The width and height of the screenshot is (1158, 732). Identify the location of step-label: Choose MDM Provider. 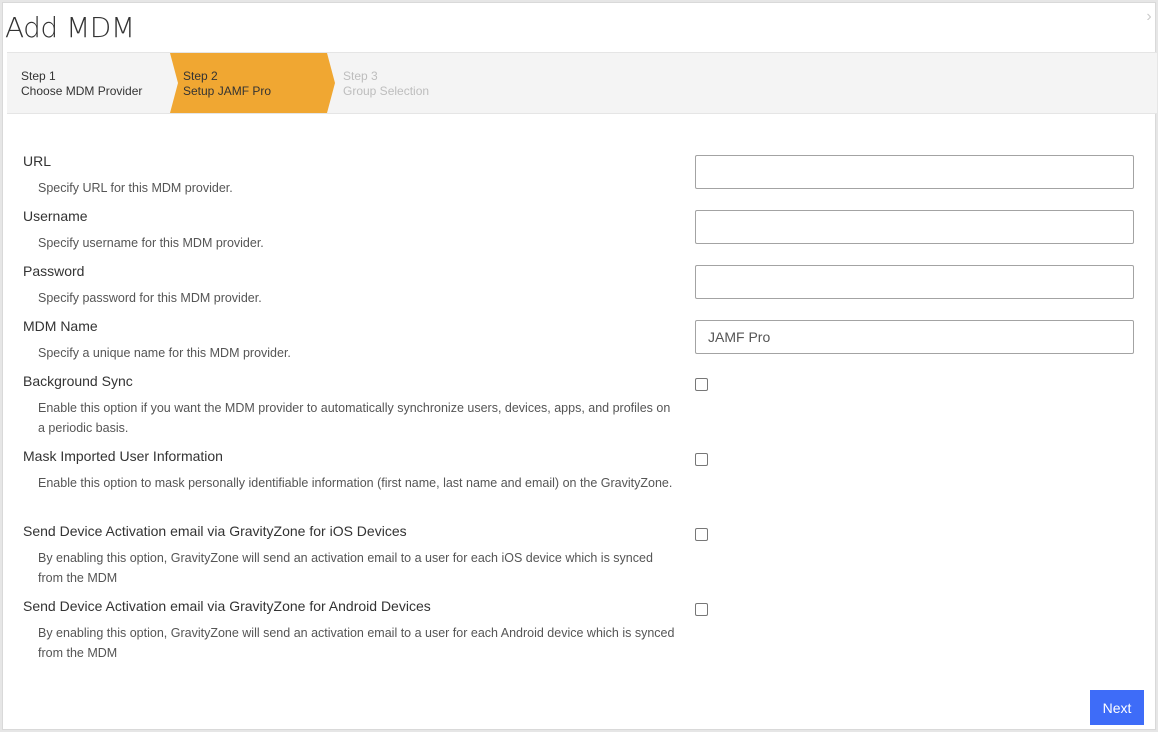
(82, 91).